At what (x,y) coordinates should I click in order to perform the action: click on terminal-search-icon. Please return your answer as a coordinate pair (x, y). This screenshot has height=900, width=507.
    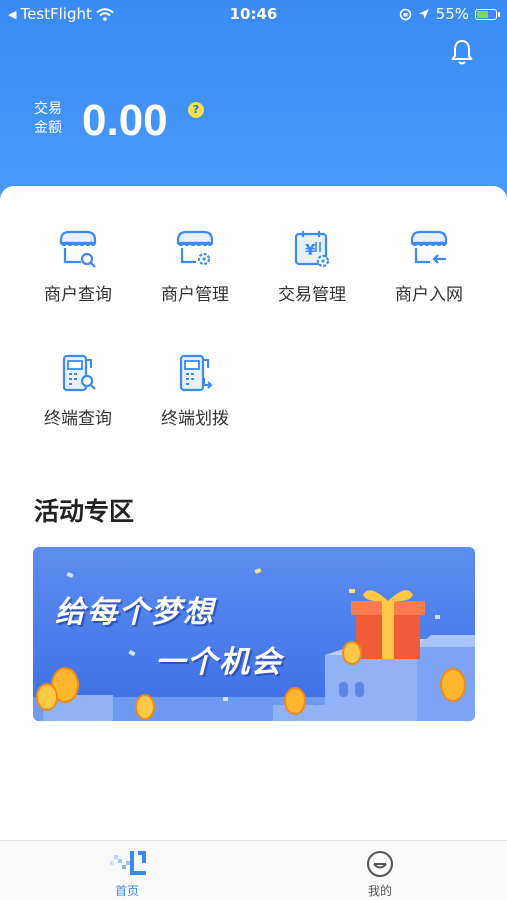
    Looking at the image, I should click on (79, 373).